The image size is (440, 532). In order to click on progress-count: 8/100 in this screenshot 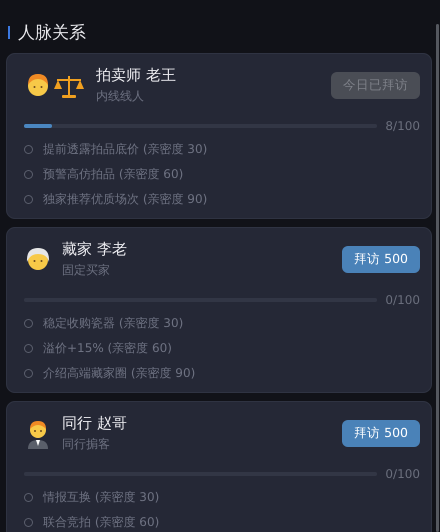, I will do `click(402, 126)`.